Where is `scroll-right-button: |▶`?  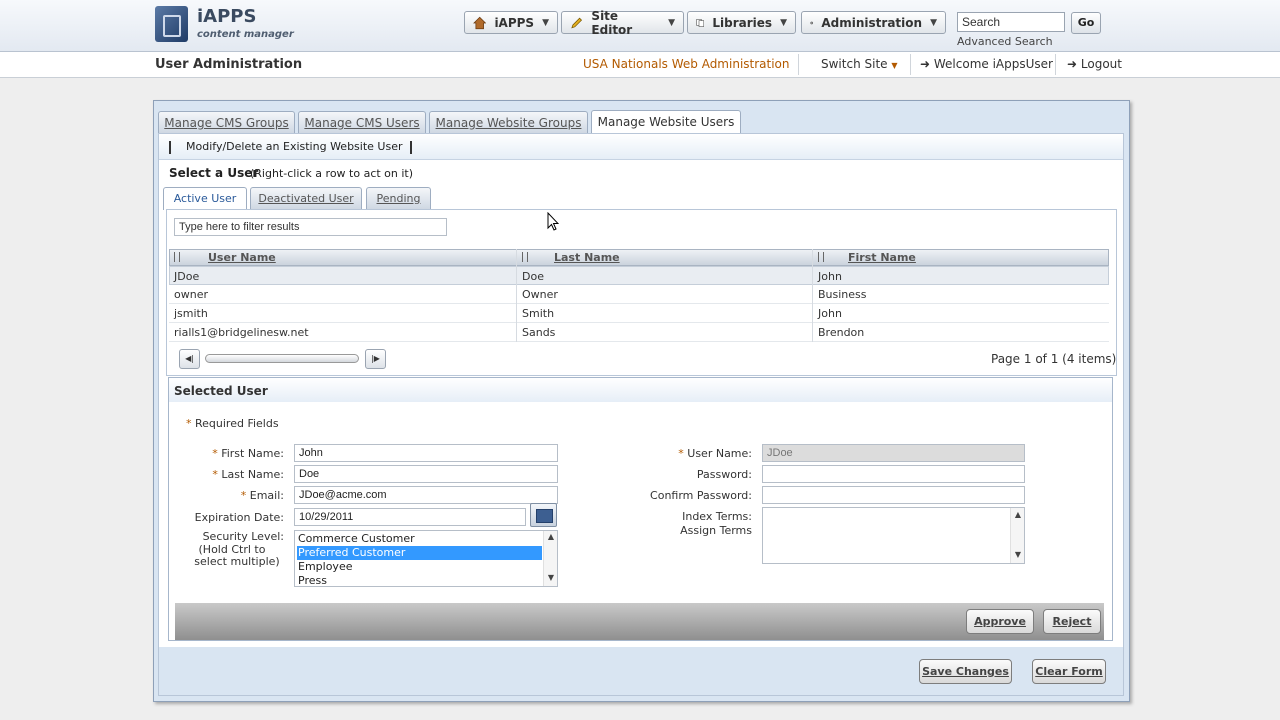
scroll-right-button: |▶ is located at coordinates (375, 359).